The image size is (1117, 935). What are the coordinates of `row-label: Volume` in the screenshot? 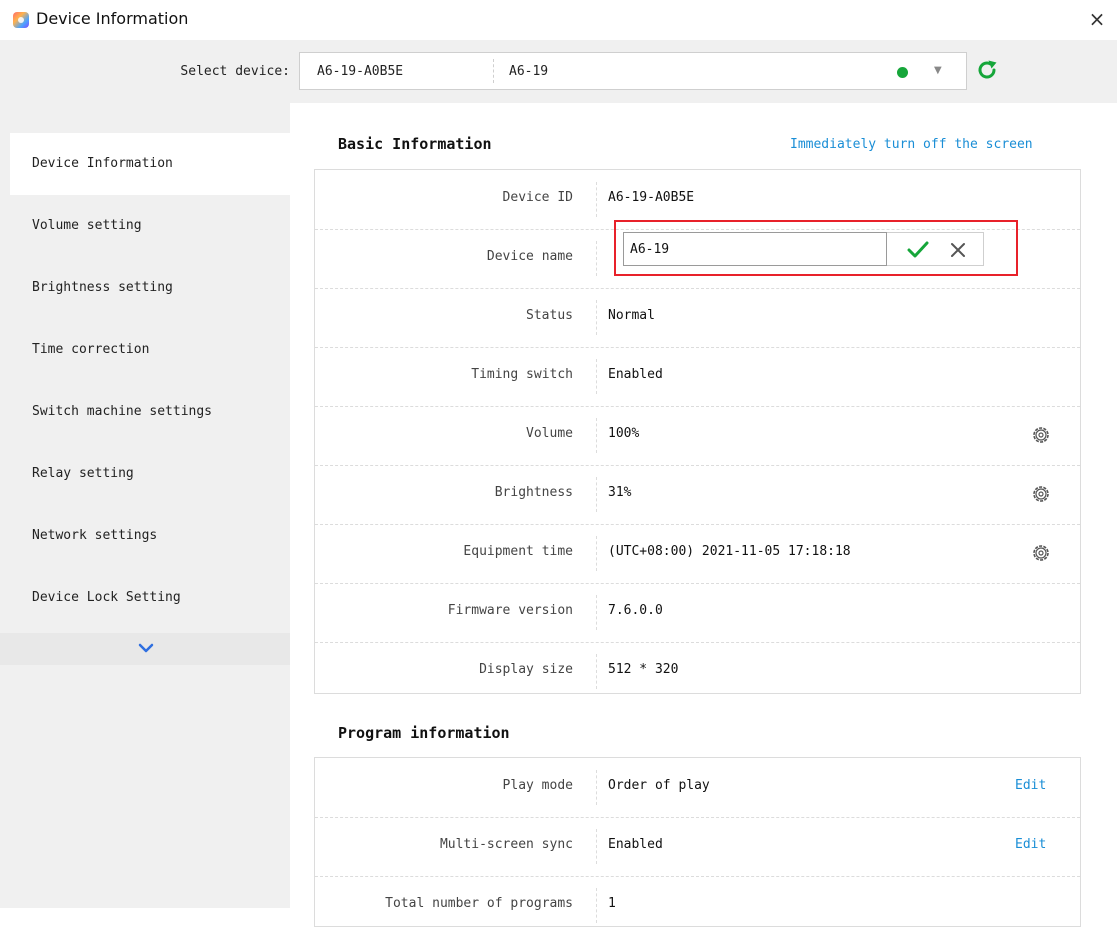 It's located at (549, 433).